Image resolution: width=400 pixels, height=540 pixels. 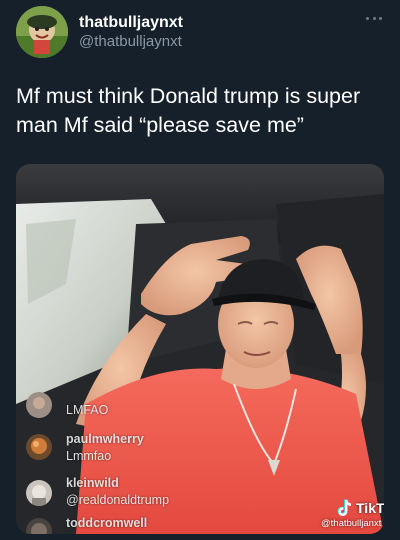 I want to click on more-horizontal-icon, so click(x=374, y=18).